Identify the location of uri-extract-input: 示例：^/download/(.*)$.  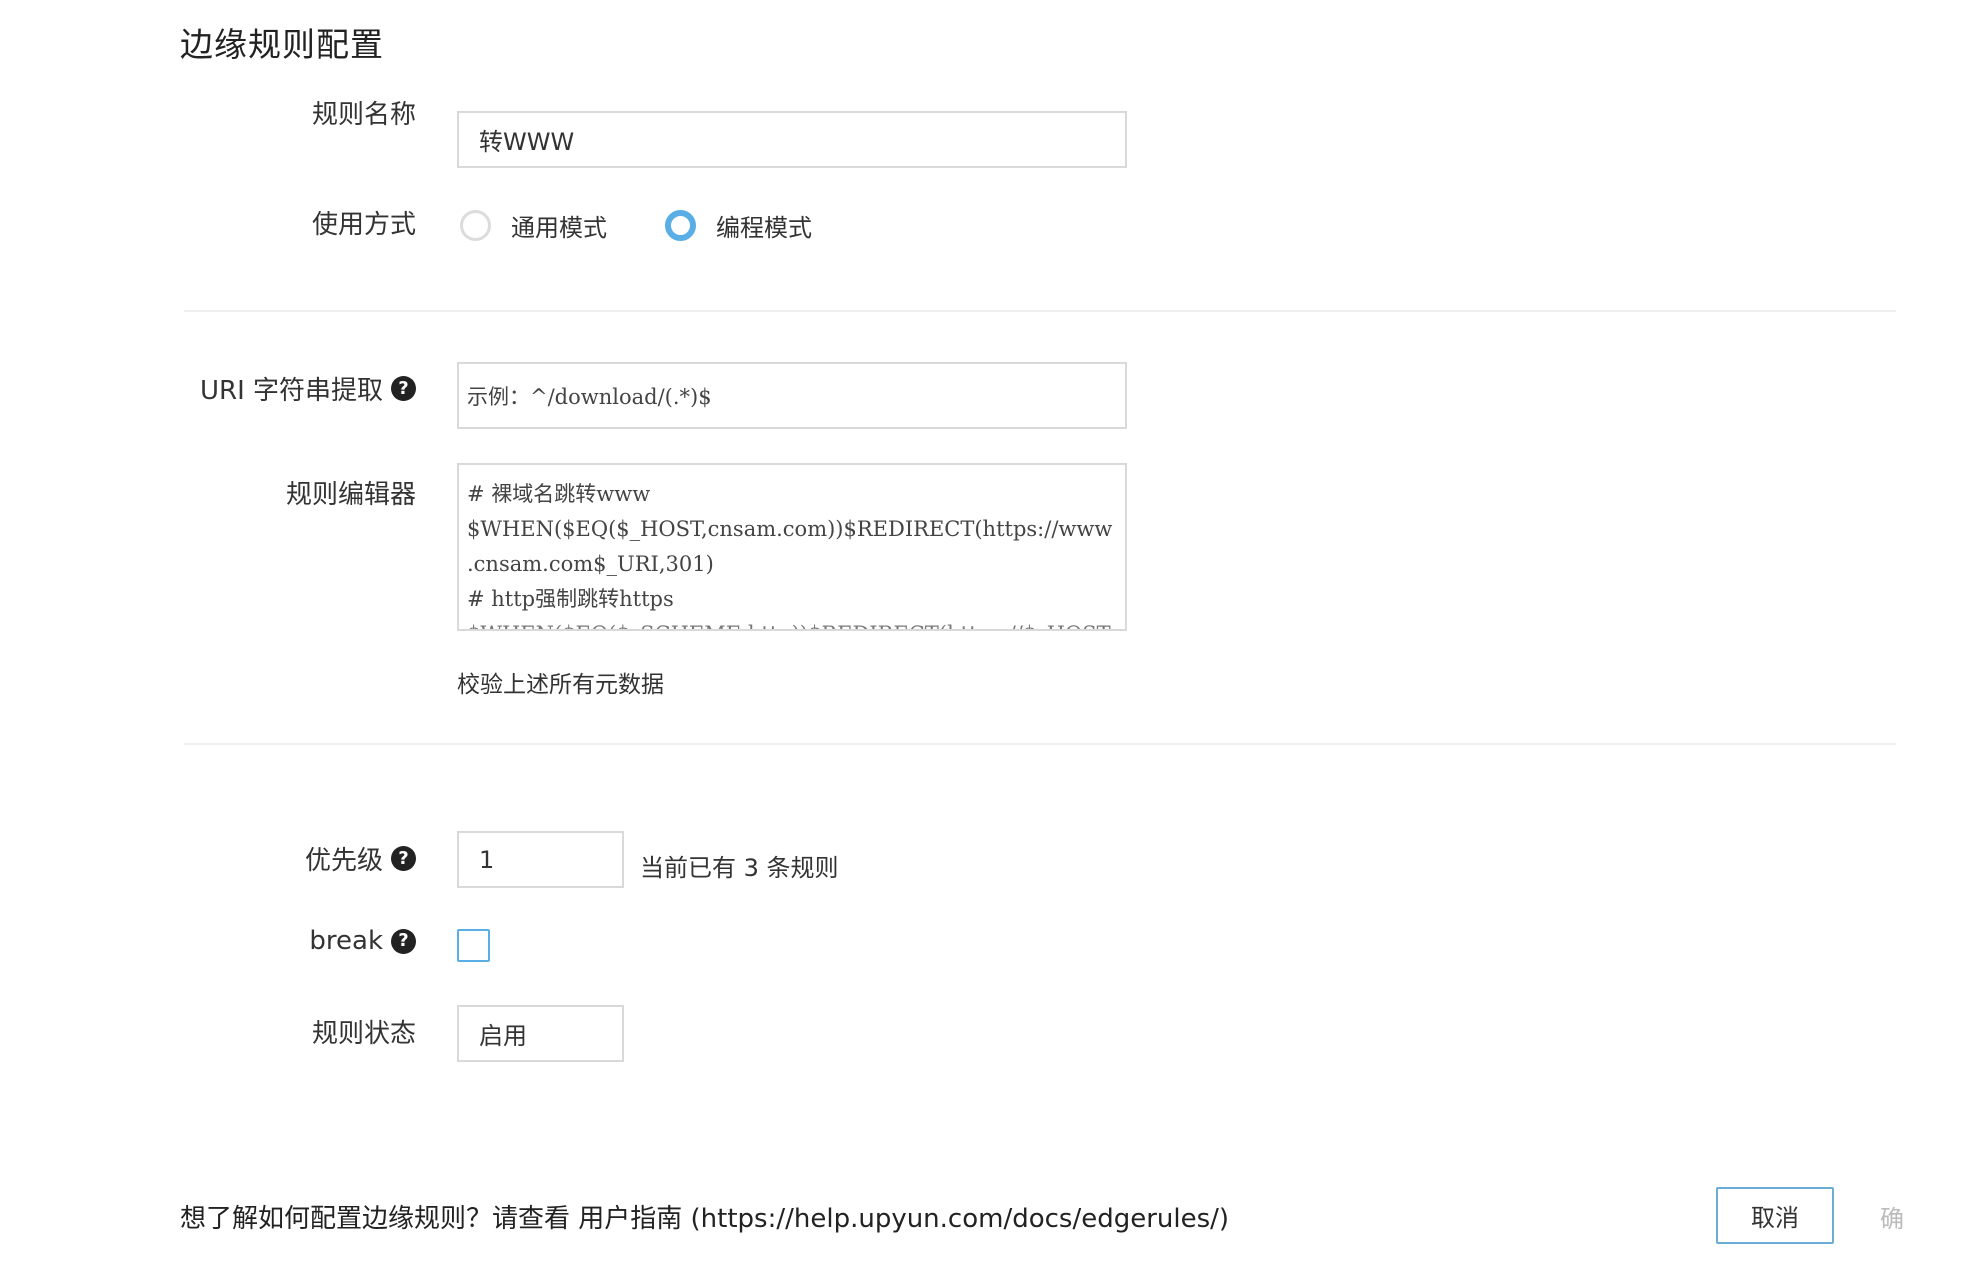
(792, 395).